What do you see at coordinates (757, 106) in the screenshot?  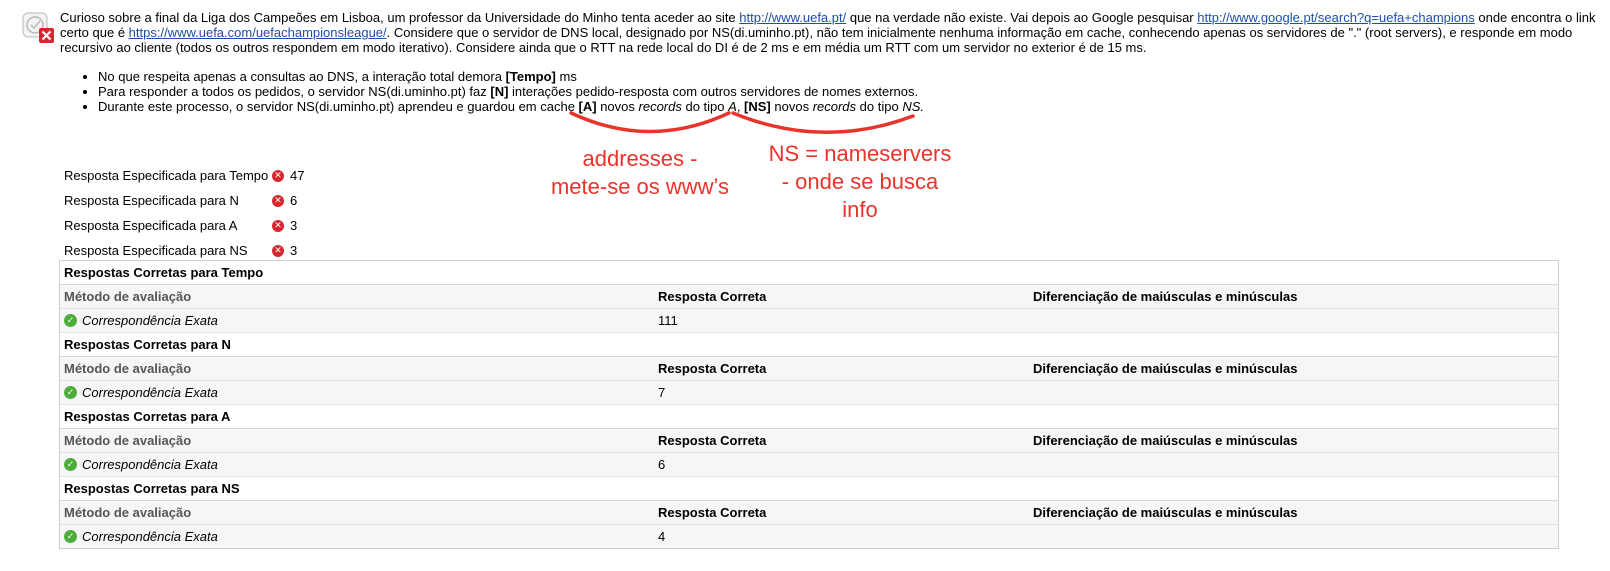 I see `blank-ns: [NS]` at bounding box center [757, 106].